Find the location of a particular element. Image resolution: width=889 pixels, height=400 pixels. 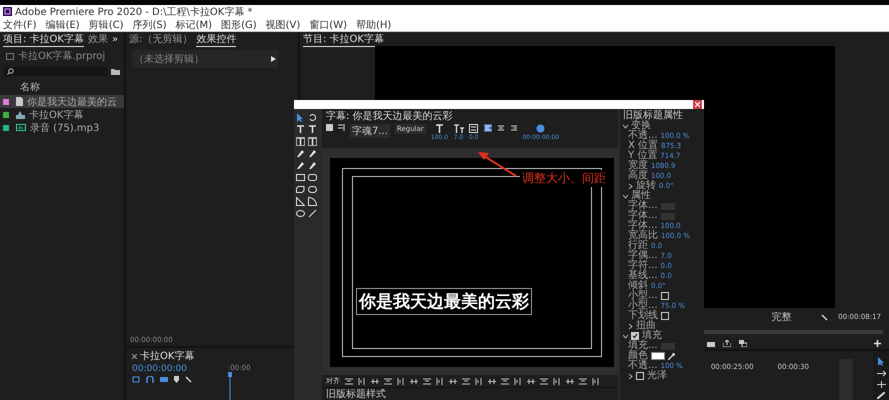

kerning-icon is located at coordinates (458, 128).